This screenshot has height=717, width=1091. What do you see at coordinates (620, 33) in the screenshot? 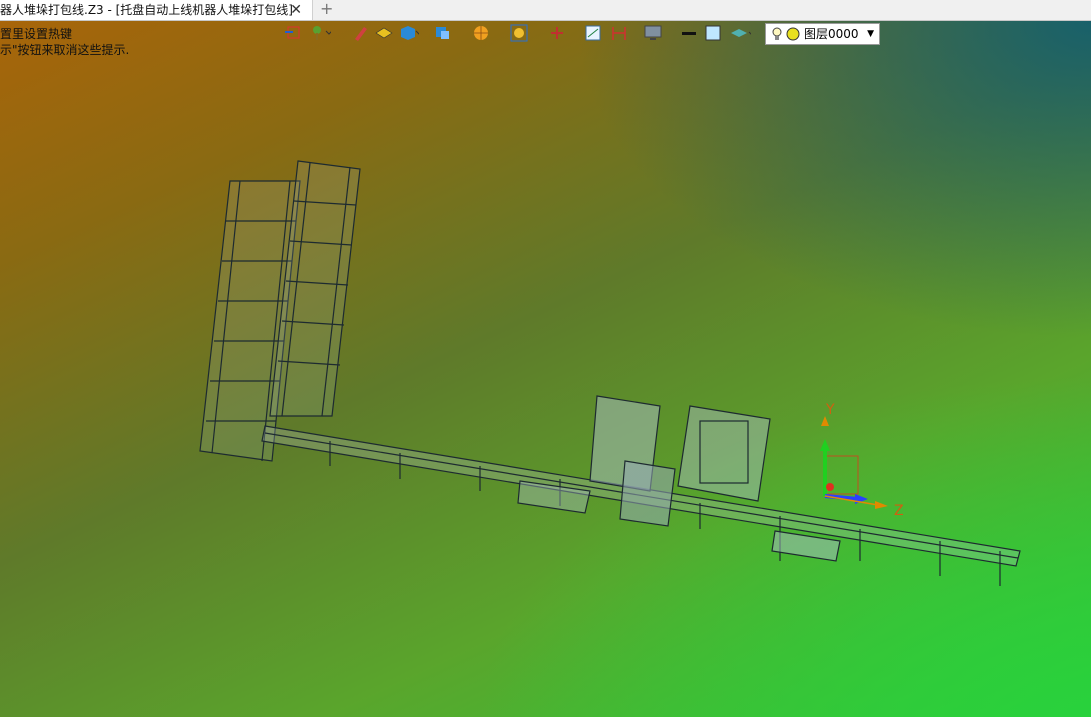
I see `ruler-icon` at bounding box center [620, 33].